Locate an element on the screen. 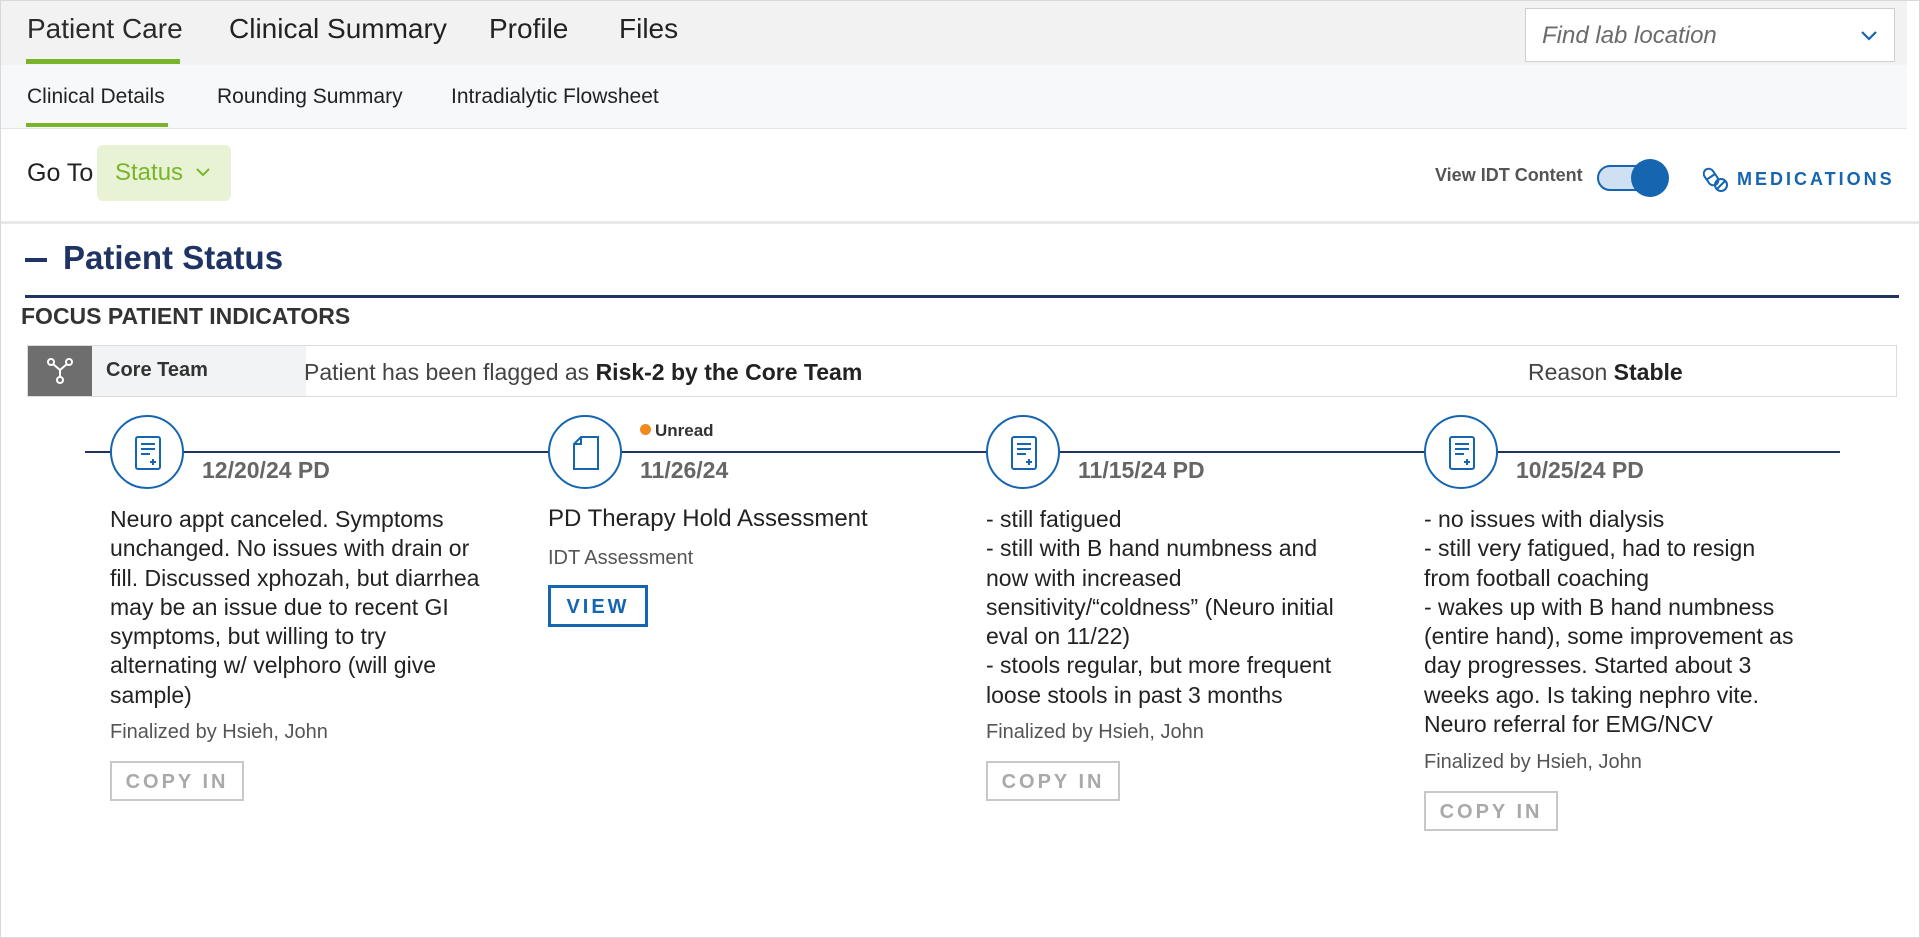  assessment-title: PD Therapy Hold Assessment is located at coordinates (708, 518).